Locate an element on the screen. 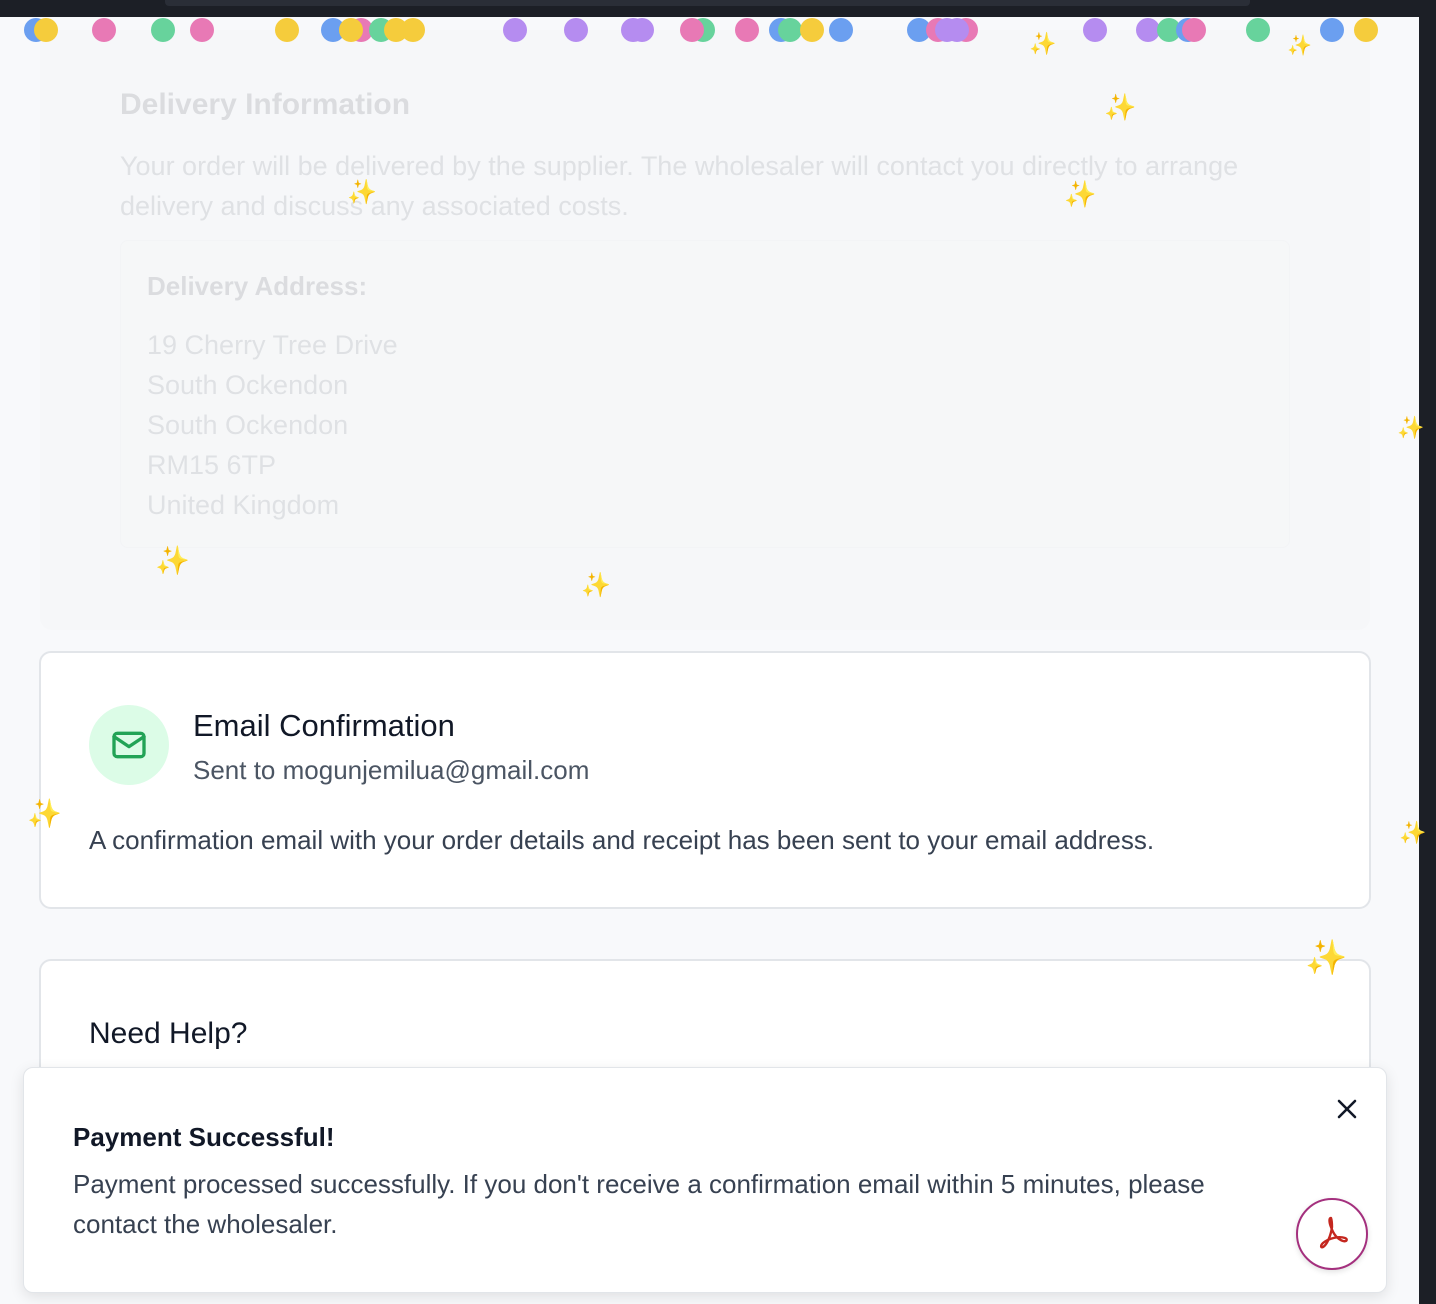 This screenshot has height=1304, width=1436. adobe-pdf-button is located at coordinates (1332, 1234).